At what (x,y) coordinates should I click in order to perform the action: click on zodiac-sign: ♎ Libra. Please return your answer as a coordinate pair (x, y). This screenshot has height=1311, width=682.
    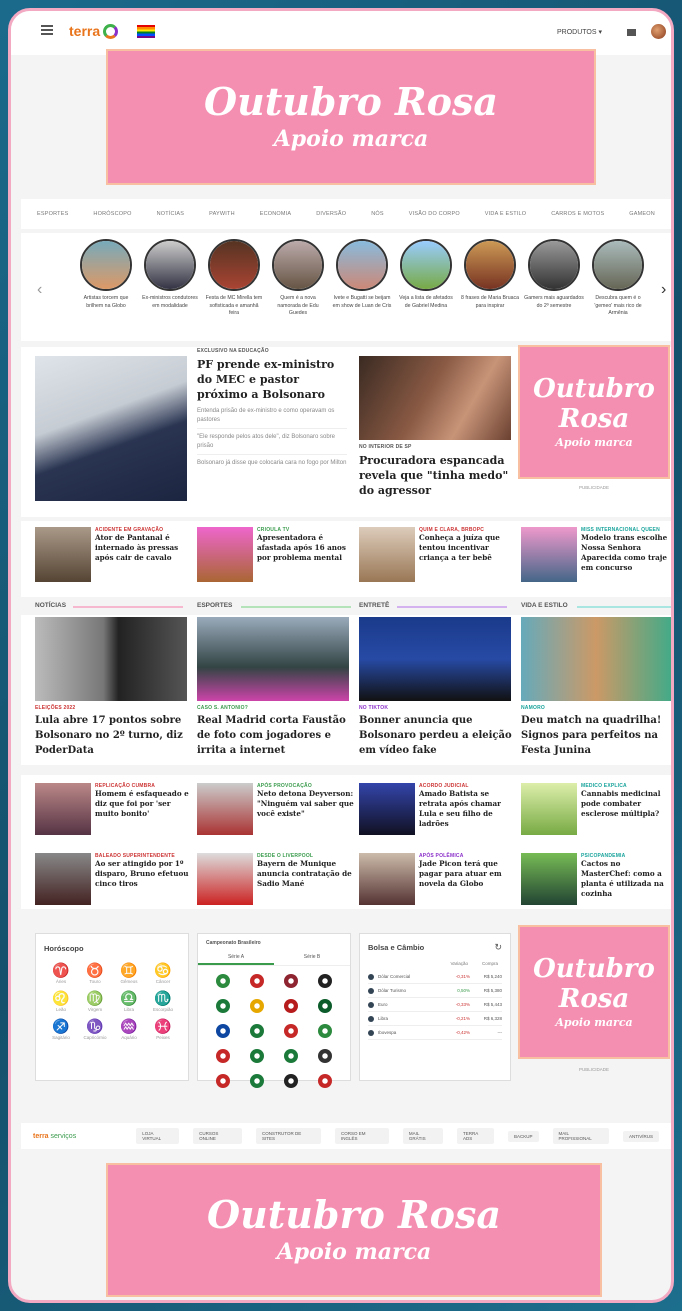
    Looking at the image, I should click on (129, 1002).